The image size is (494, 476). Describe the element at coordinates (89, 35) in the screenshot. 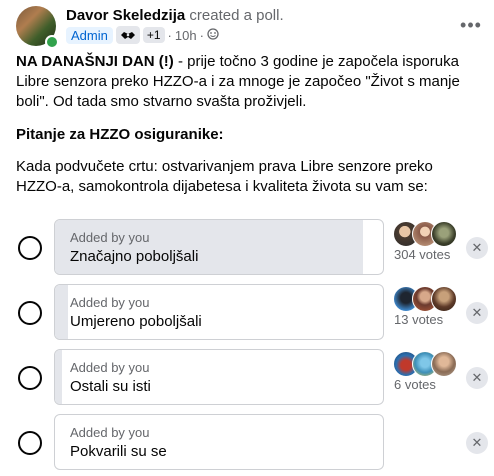

I see `admin-badge: Admin` at that location.